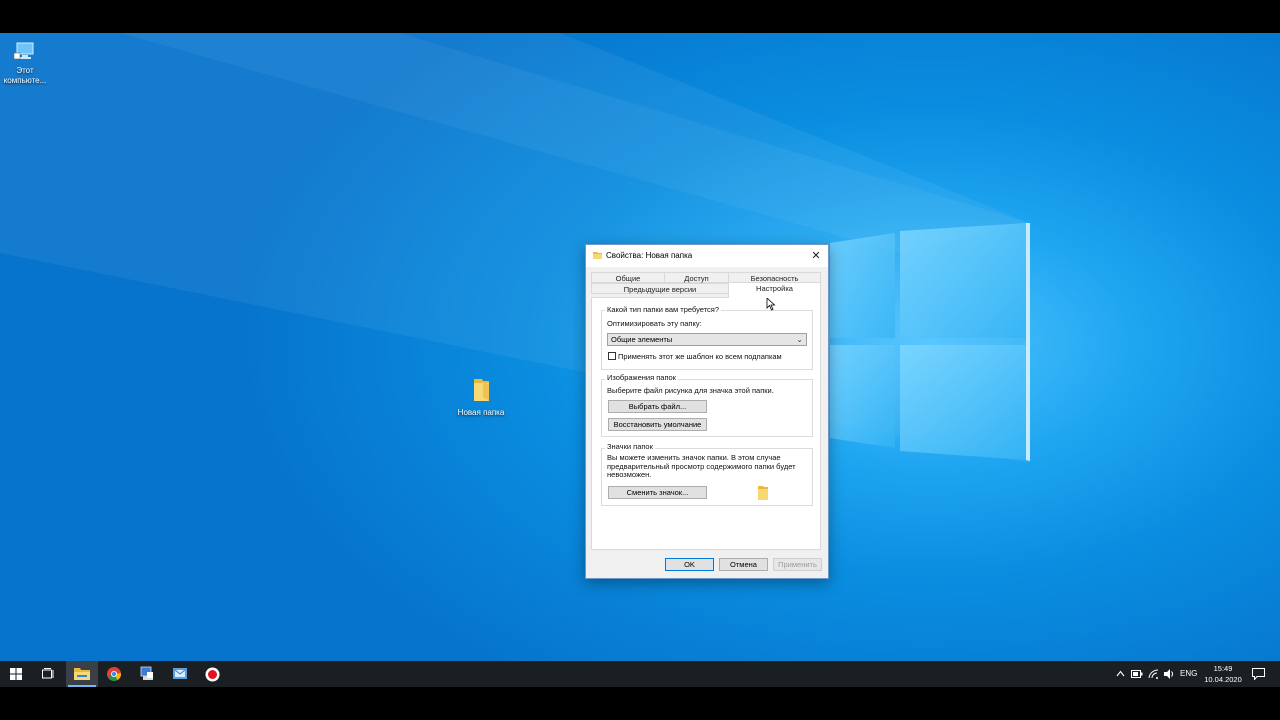 The image size is (1280, 720). Describe the element at coordinates (642, 339) in the screenshot. I see `optimize-select-value: Общие элементы` at that location.